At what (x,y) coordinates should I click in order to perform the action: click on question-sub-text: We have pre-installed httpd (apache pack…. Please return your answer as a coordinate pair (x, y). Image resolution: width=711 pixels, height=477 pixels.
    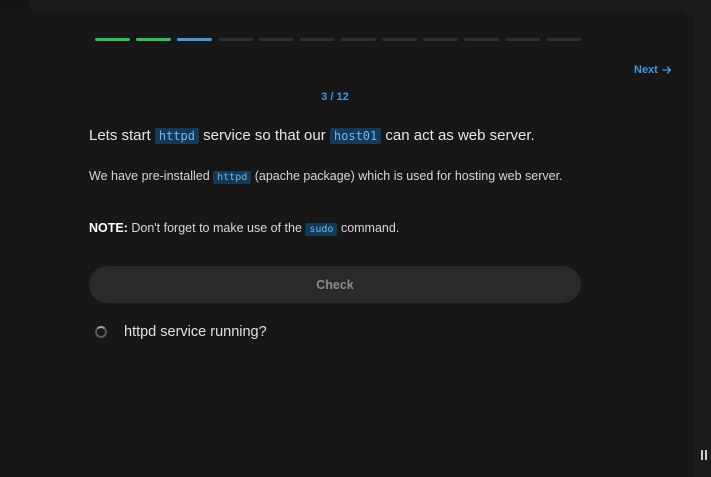
    Looking at the image, I should click on (326, 177).